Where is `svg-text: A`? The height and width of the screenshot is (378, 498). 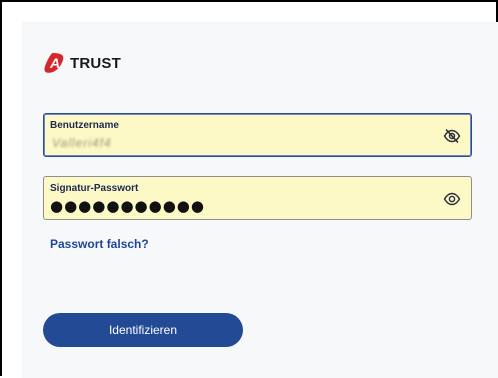 svg-text: A is located at coordinates (54, 63).